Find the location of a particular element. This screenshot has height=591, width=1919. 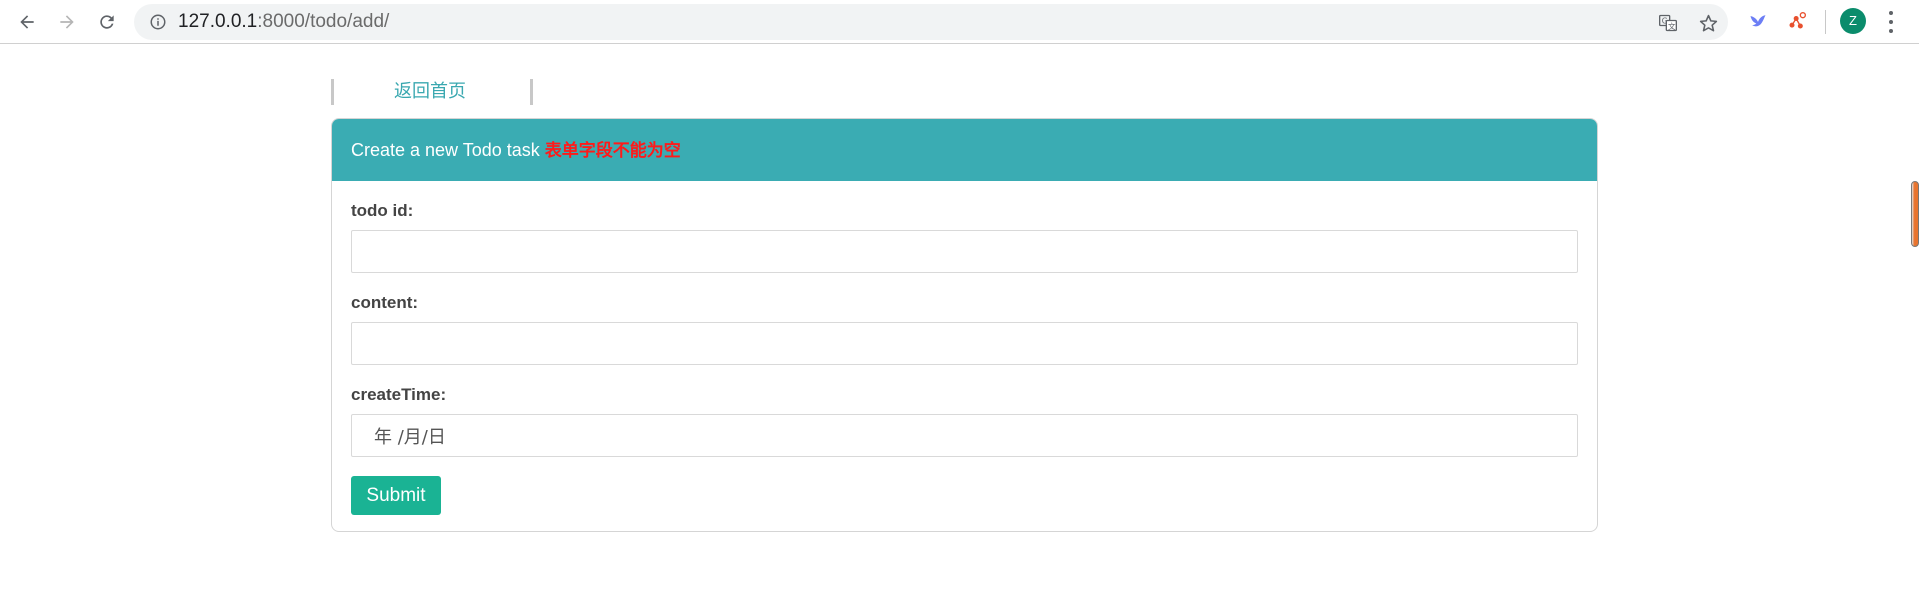

toolbar-divider is located at coordinates (1825, 22).